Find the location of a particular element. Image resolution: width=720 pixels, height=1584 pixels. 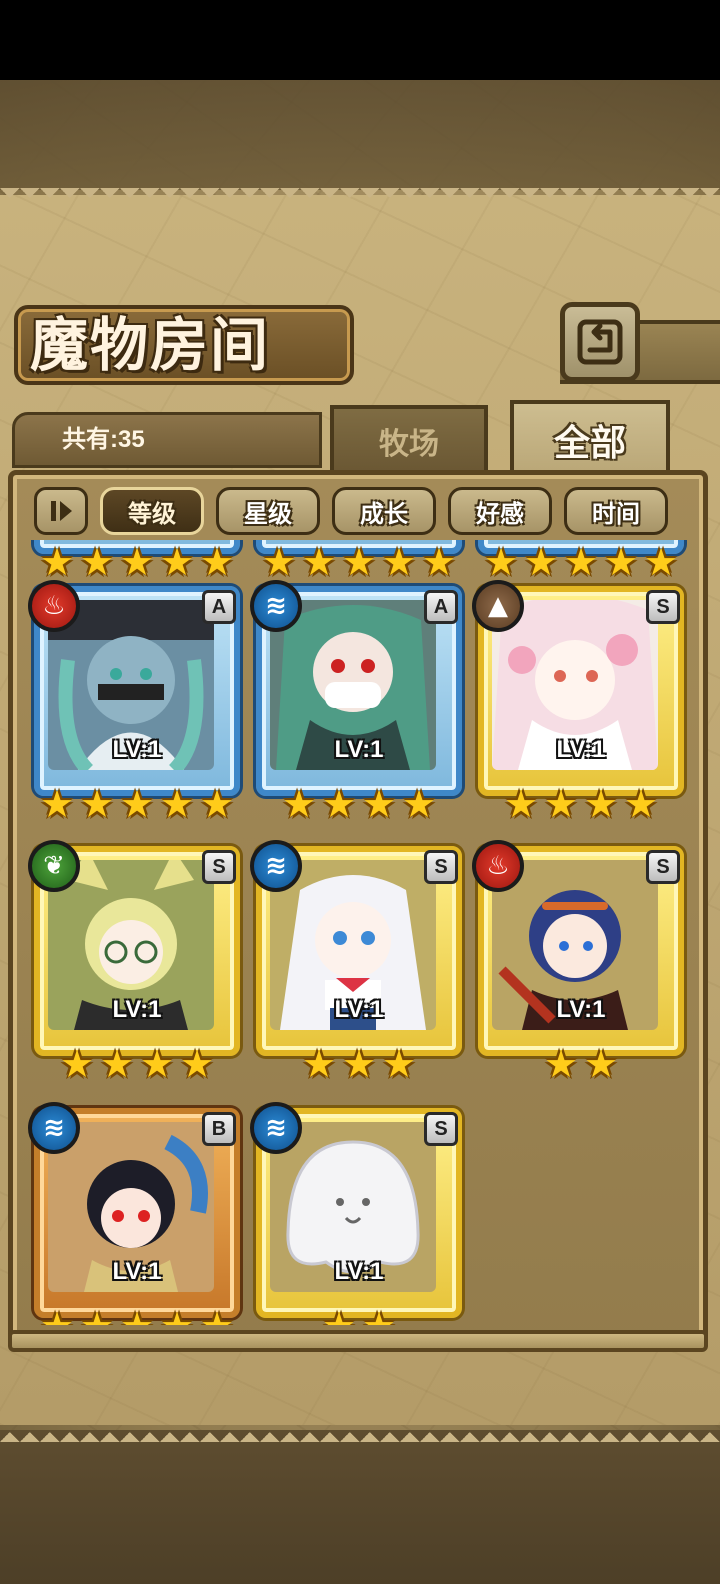

page-title: 魔物房间 is located at coordinates (150, 345).